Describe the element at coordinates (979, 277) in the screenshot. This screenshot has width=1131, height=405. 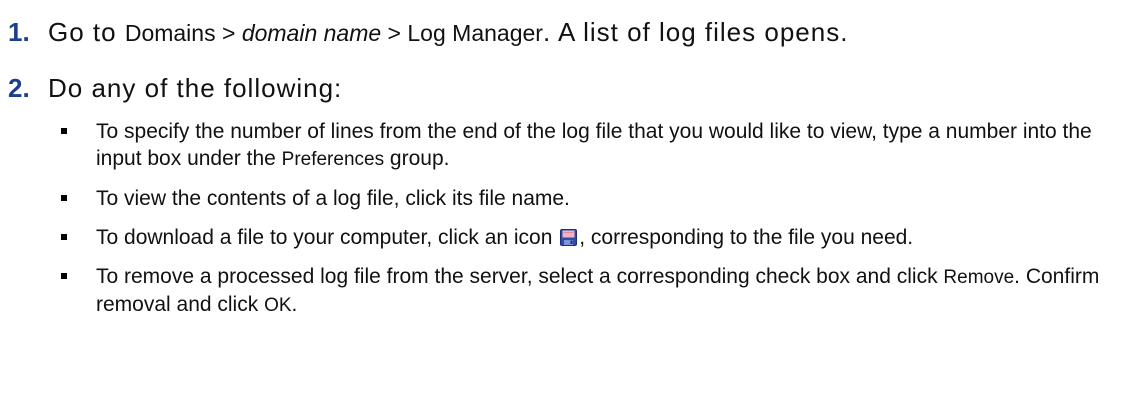
I see `ui-term-remove: Remove` at that location.